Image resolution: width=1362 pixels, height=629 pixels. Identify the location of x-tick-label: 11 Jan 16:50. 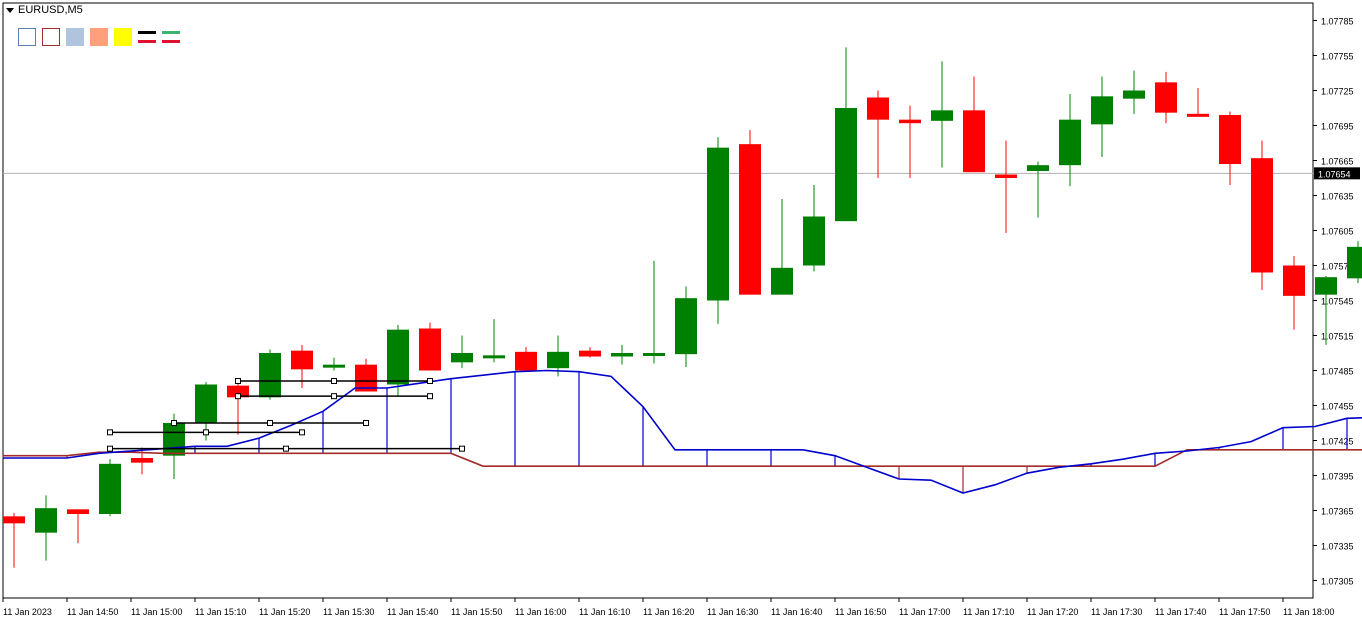
(860, 612).